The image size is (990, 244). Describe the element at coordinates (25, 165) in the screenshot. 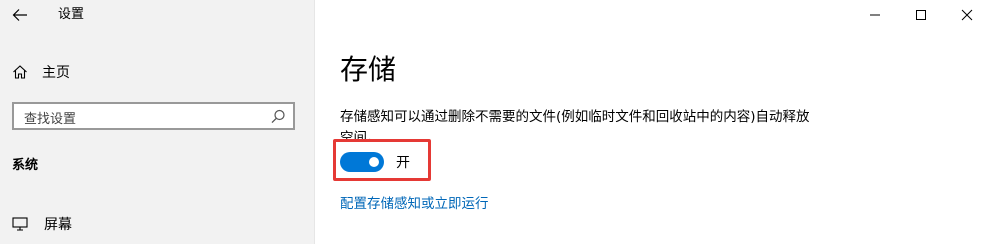

I see `section-header-system: 系统` at that location.